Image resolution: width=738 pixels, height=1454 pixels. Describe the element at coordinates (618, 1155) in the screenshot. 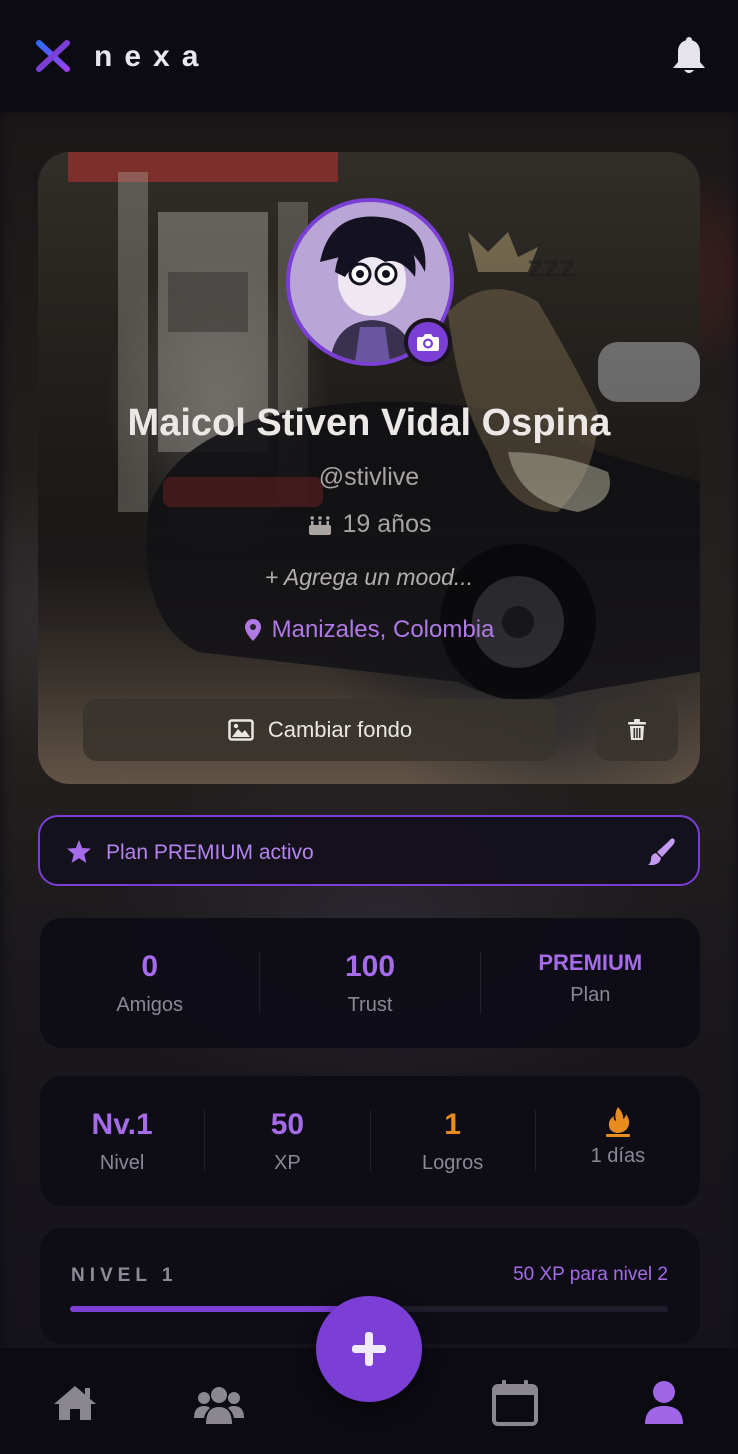

I see `stat-label: 1 días` at that location.